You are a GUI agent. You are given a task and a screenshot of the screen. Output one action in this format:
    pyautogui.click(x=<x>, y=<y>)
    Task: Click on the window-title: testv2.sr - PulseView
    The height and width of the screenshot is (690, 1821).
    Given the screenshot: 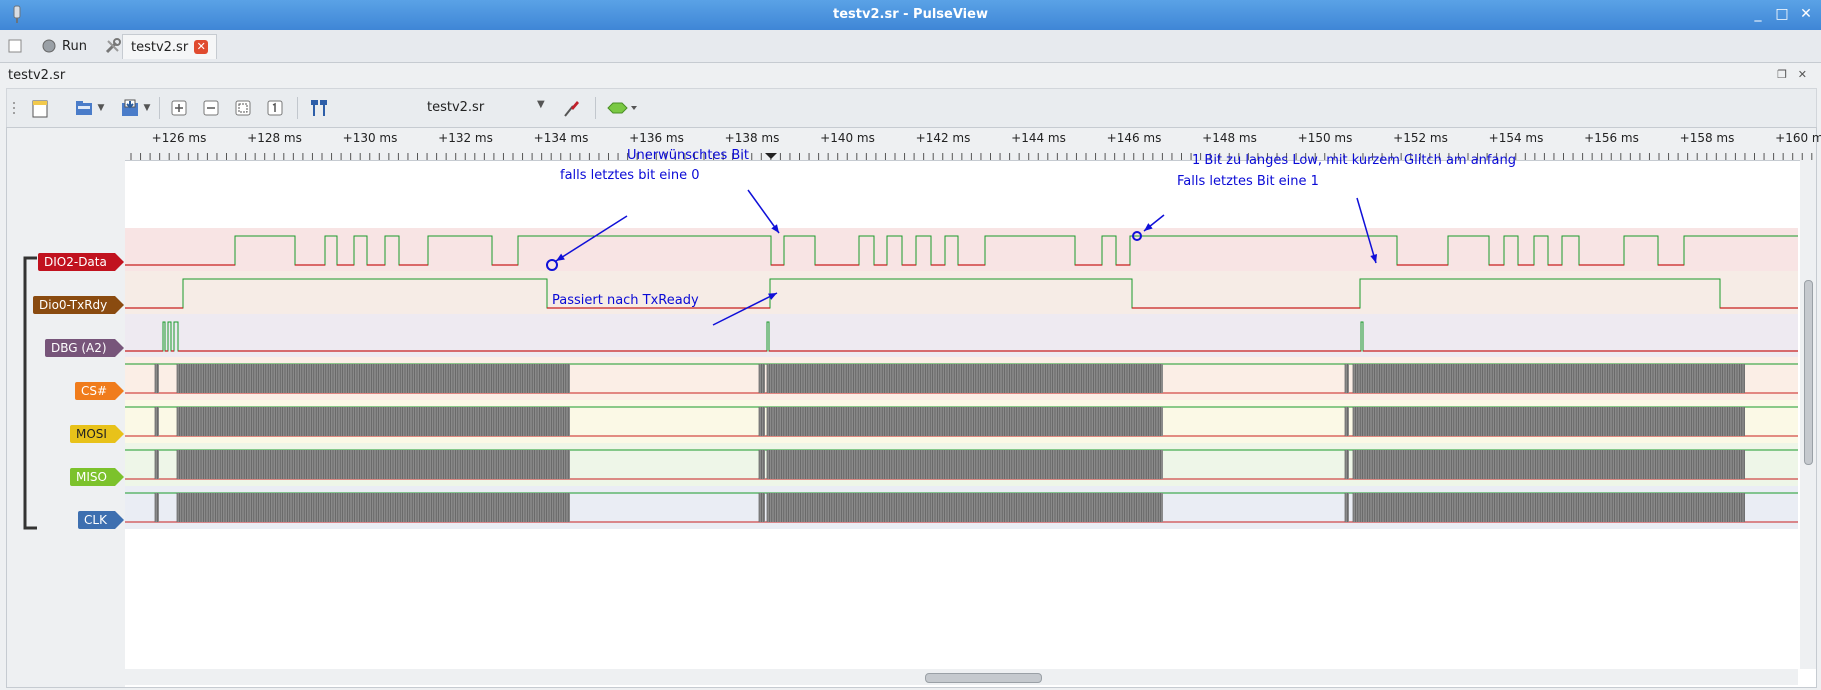 What is the action you would take?
    pyautogui.click(x=910, y=14)
    